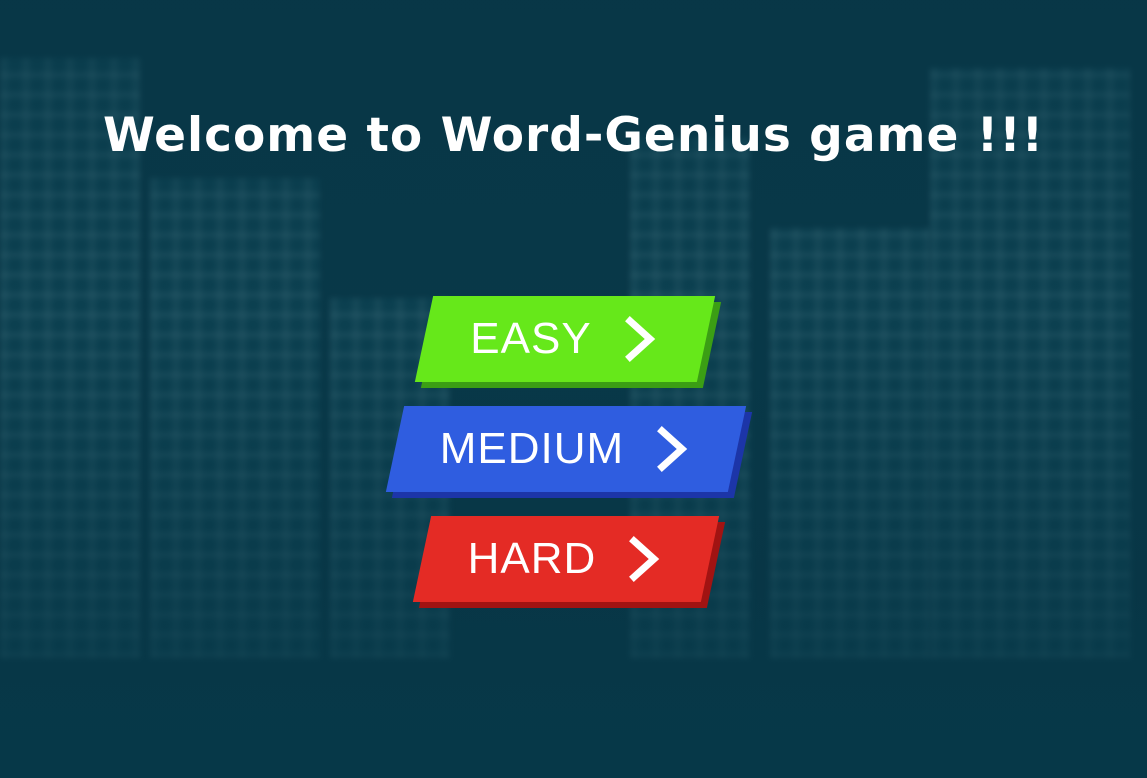 The width and height of the screenshot is (1147, 778). I want to click on hard-button: HARD, so click(569, 562).